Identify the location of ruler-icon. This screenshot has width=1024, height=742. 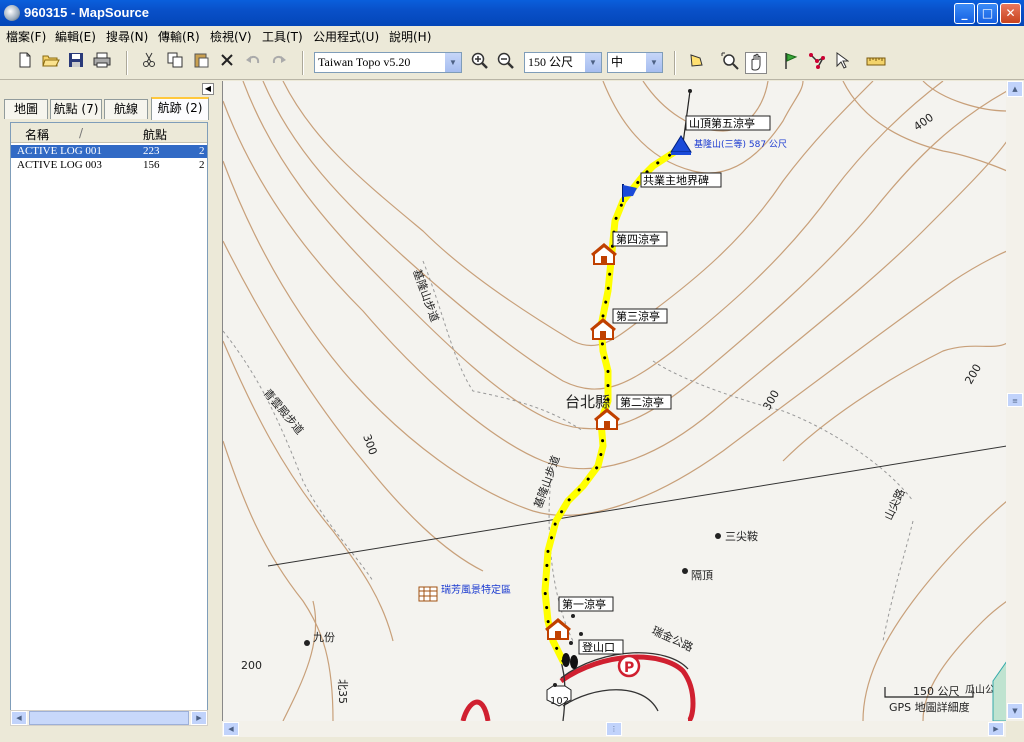
(876, 63).